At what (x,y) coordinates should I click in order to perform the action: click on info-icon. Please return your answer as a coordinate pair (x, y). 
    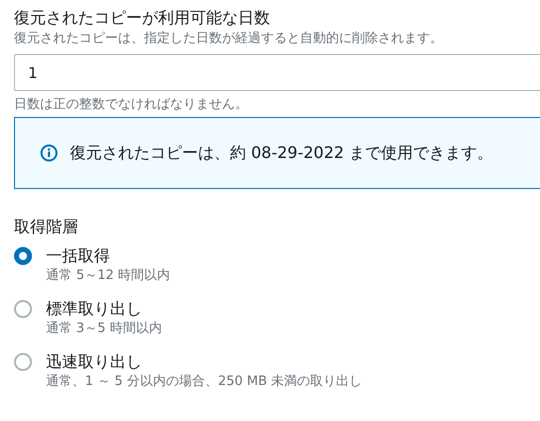
    Looking at the image, I should click on (49, 153).